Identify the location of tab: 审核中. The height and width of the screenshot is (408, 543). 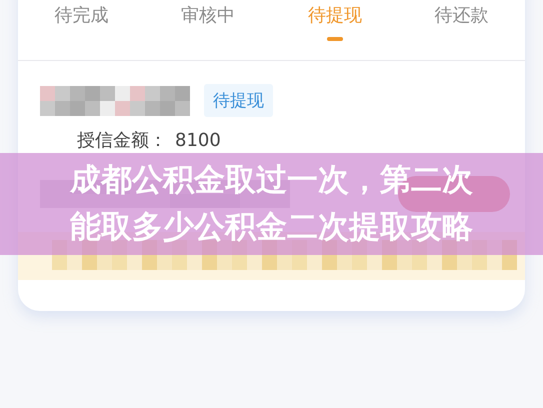
(208, 30).